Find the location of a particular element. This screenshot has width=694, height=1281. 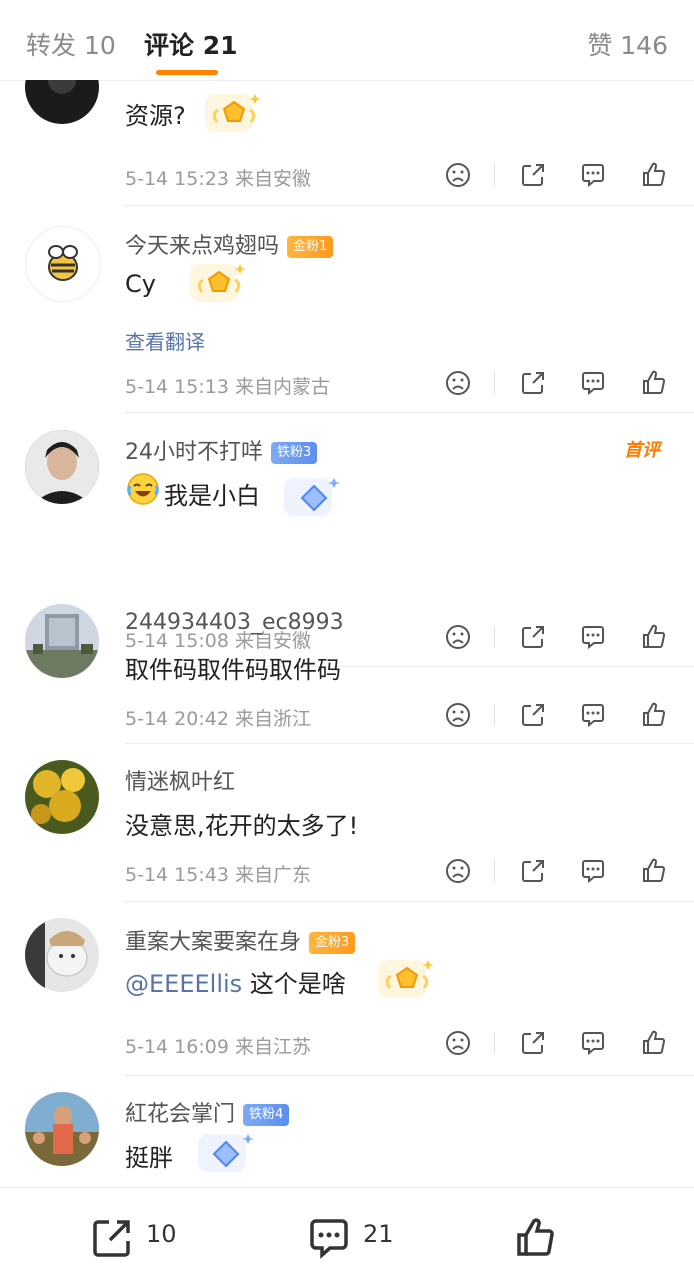

laughing-crying-emoji-icon is located at coordinates (143, 489).